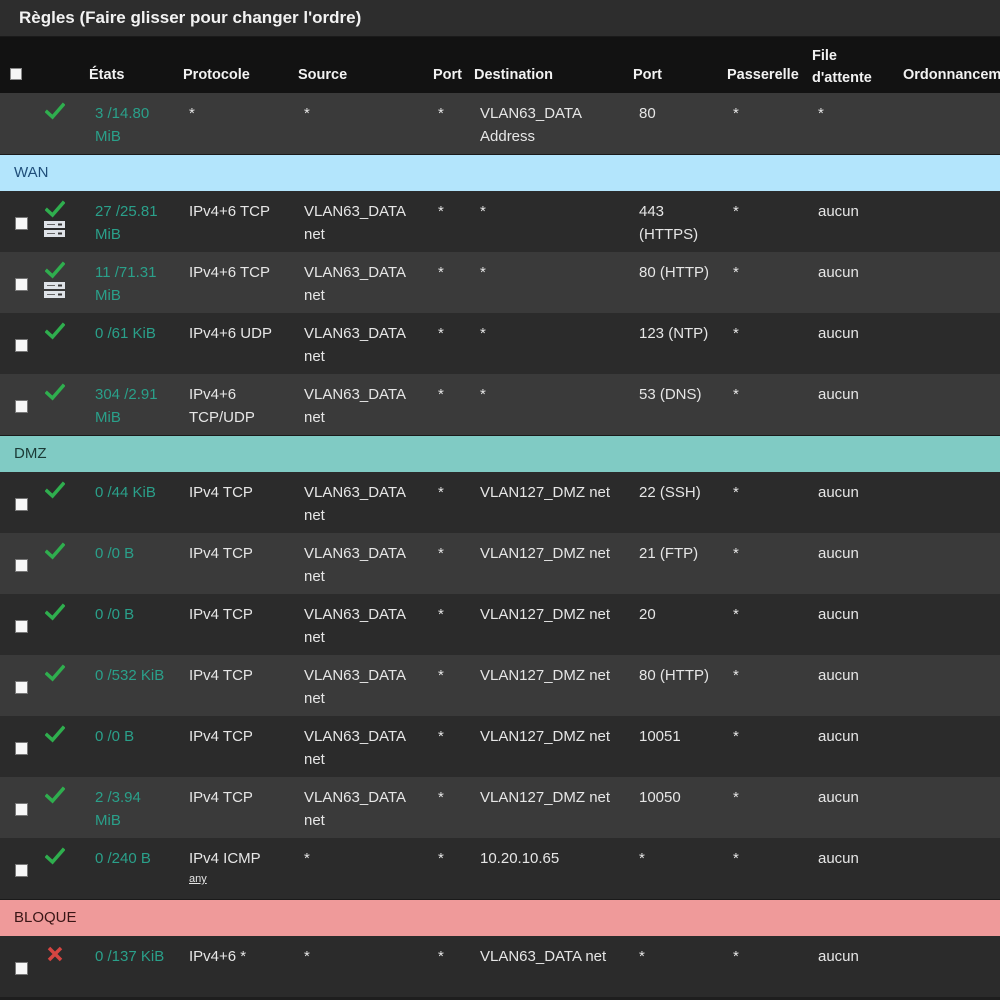  What do you see at coordinates (842, 67) in the screenshot?
I see `col-queue: File d'attente` at bounding box center [842, 67].